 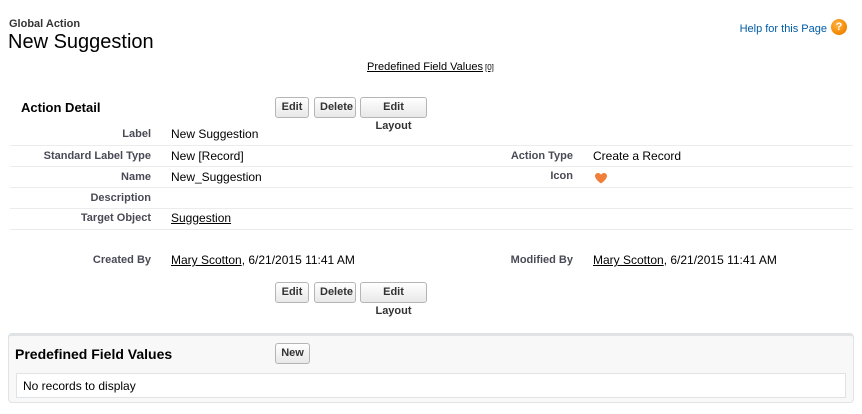 I want to click on new-button: New, so click(x=292, y=353).